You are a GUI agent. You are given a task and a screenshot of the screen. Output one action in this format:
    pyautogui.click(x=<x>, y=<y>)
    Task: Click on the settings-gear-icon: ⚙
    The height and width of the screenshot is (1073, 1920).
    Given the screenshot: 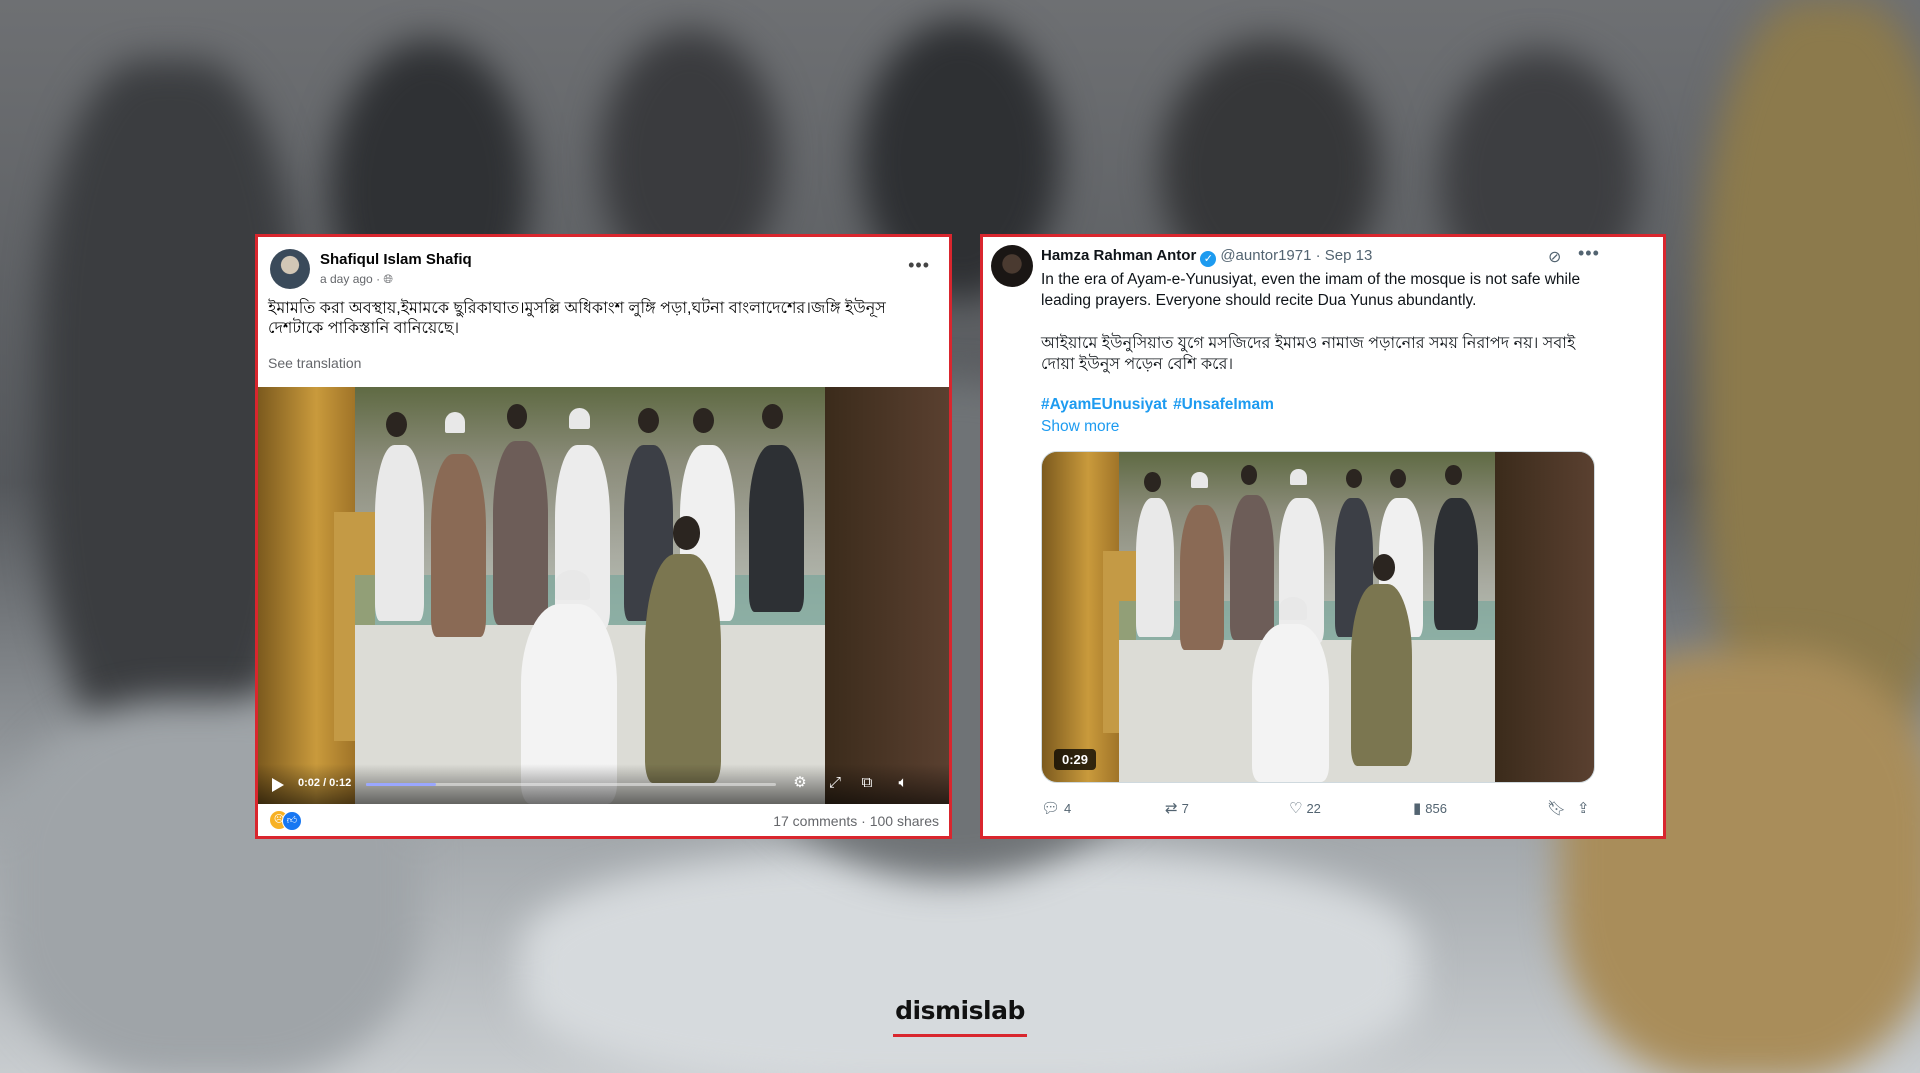 What is the action you would take?
    pyautogui.click(x=800, y=783)
    